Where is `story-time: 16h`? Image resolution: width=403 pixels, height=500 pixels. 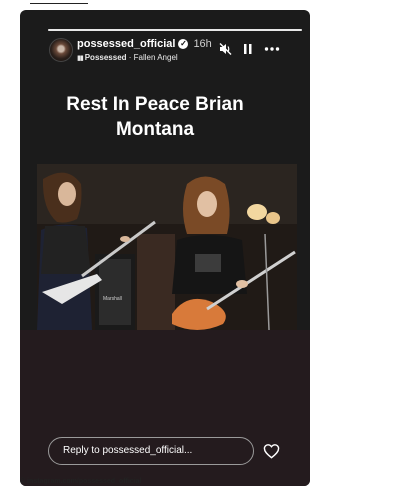
story-time: 16h is located at coordinates (202, 44).